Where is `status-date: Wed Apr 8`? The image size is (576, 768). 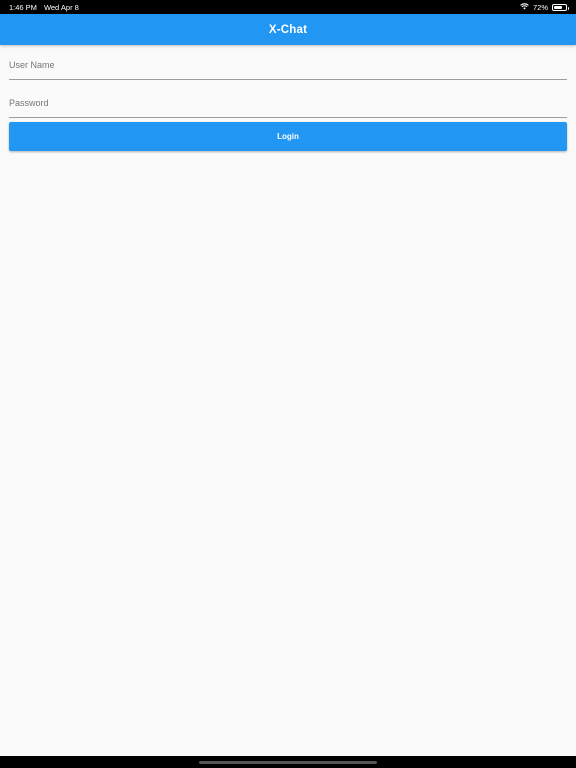
status-date: Wed Apr 8 is located at coordinates (61, 7).